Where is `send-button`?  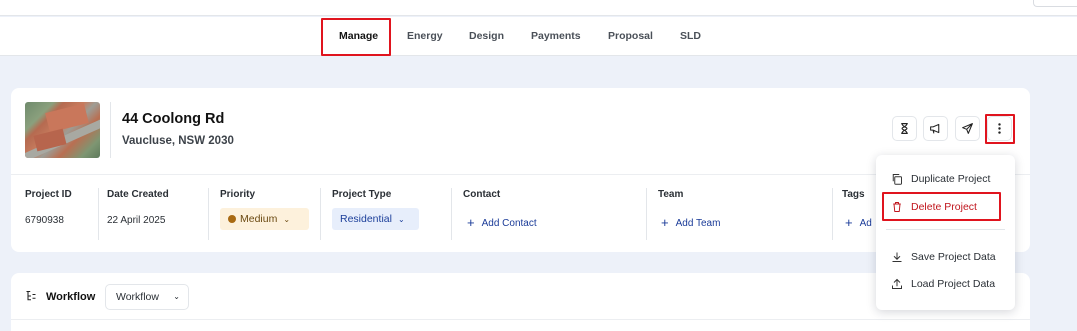
send-button is located at coordinates (967, 128).